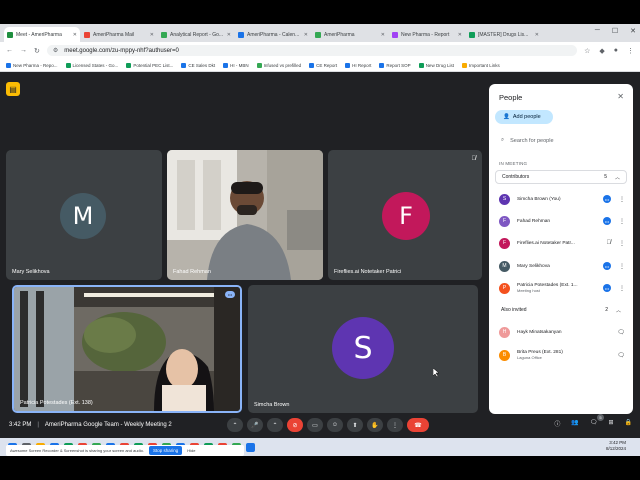 This screenshot has width=640, height=480. What do you see at coordinates (464, 65) in the screenshot?
I see `folder-icon` at bounding box center [464, 65].